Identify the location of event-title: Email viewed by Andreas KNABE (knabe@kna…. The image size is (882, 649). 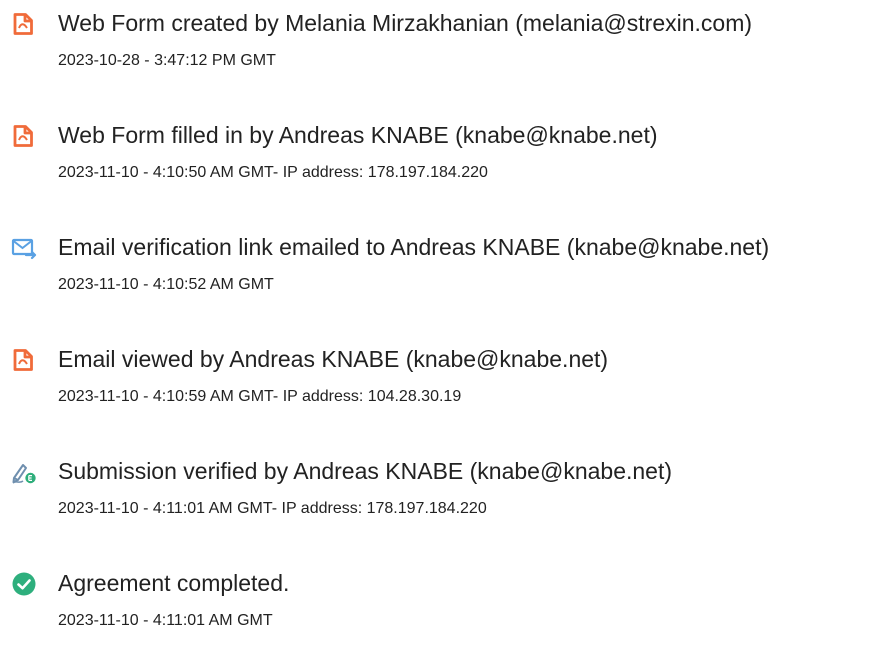
(333, 359).